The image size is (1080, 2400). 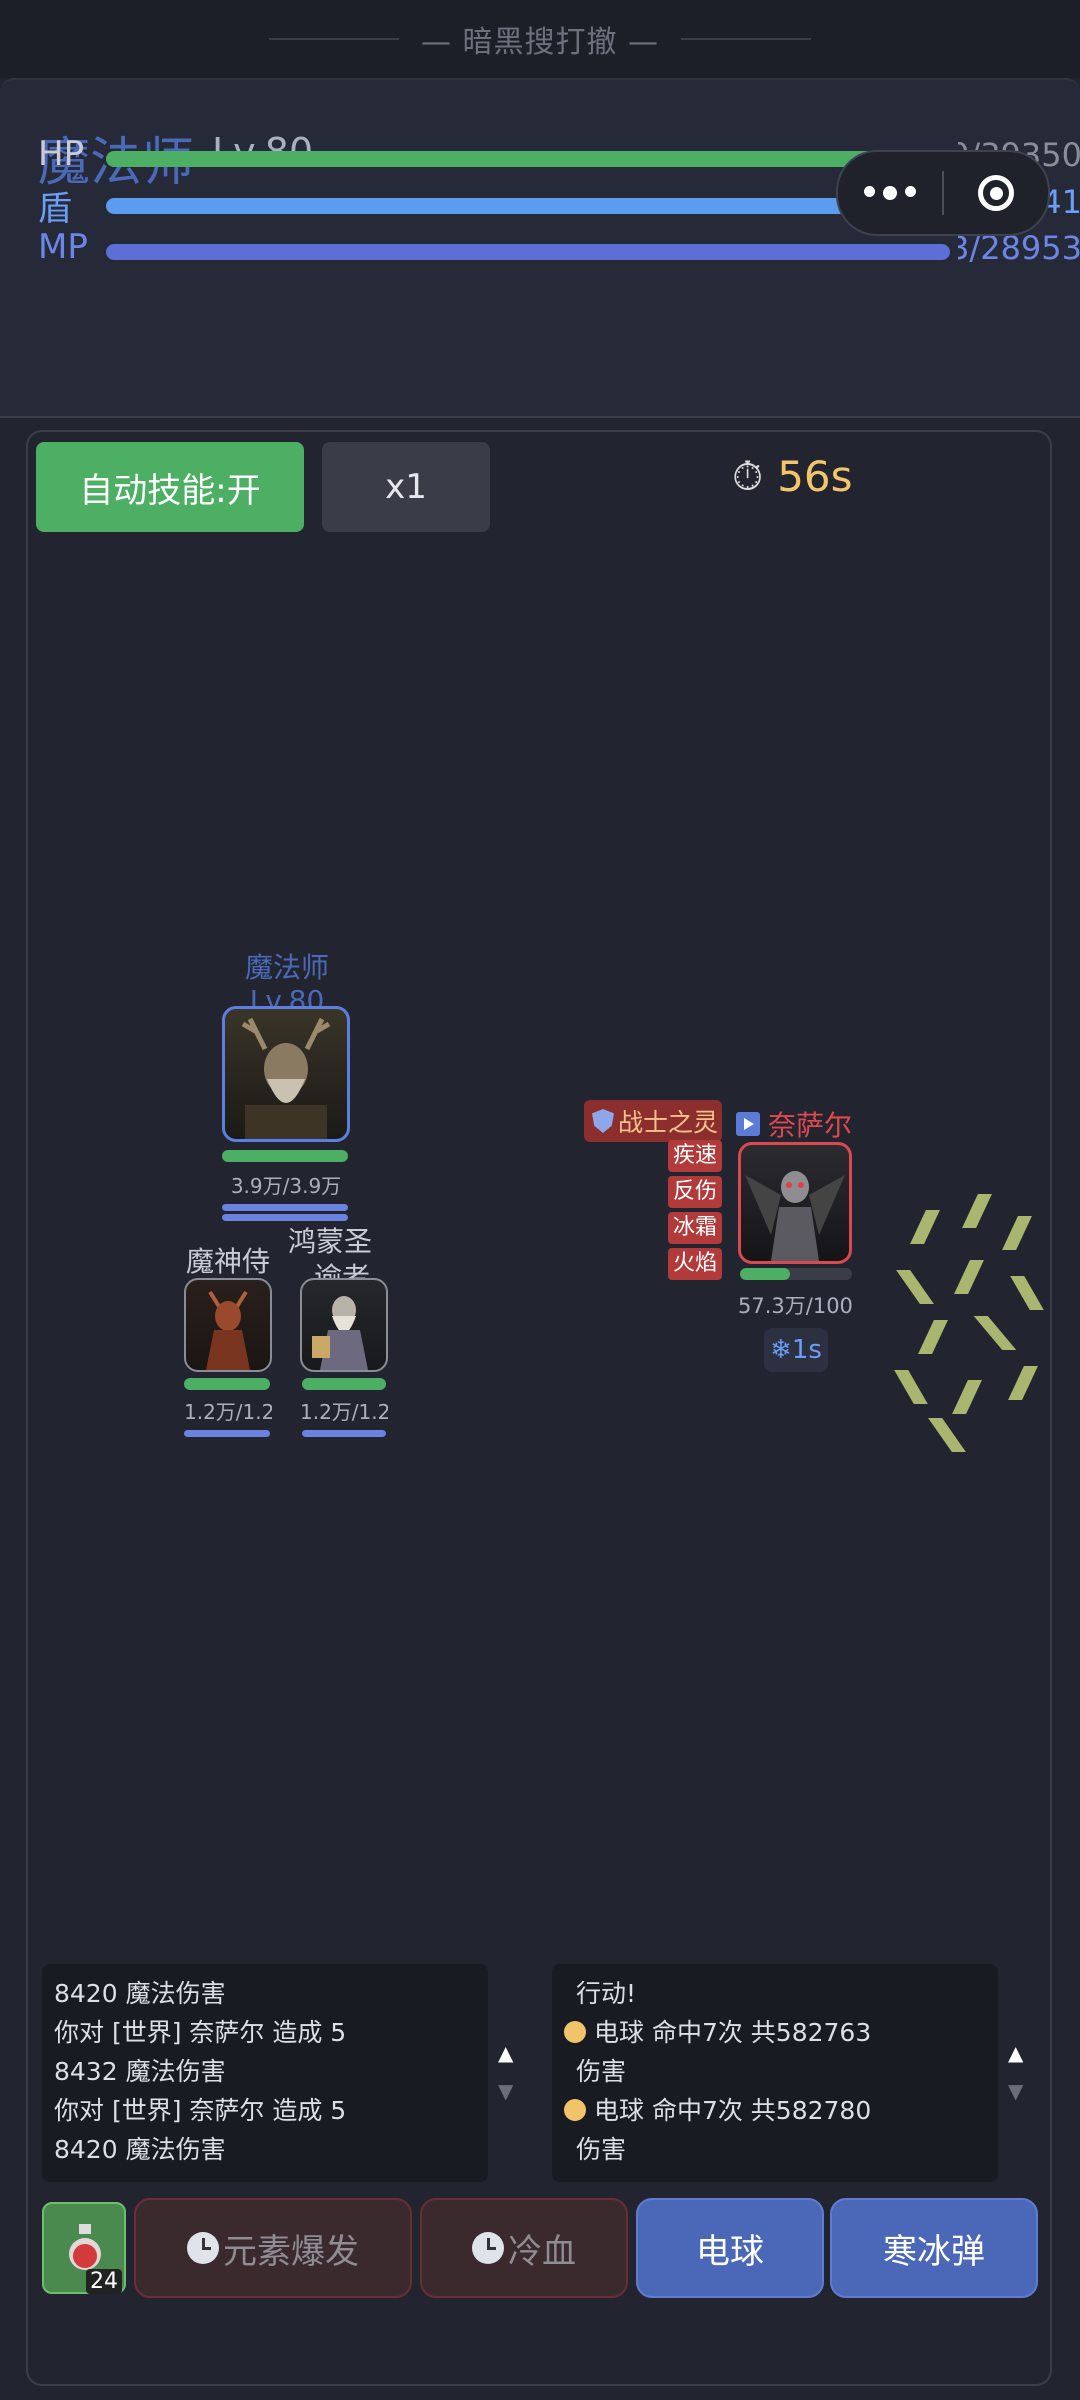 I want to click on enemy-hp-track, so click(x=796, y=1274).